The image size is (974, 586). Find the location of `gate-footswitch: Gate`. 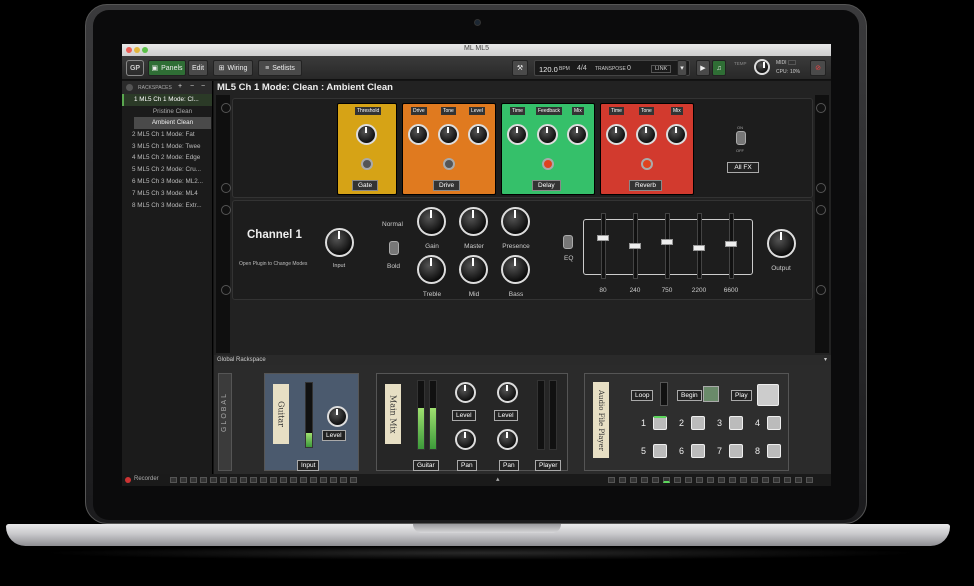

gate-footswitch: Gate is located at coordinates (365, 185).